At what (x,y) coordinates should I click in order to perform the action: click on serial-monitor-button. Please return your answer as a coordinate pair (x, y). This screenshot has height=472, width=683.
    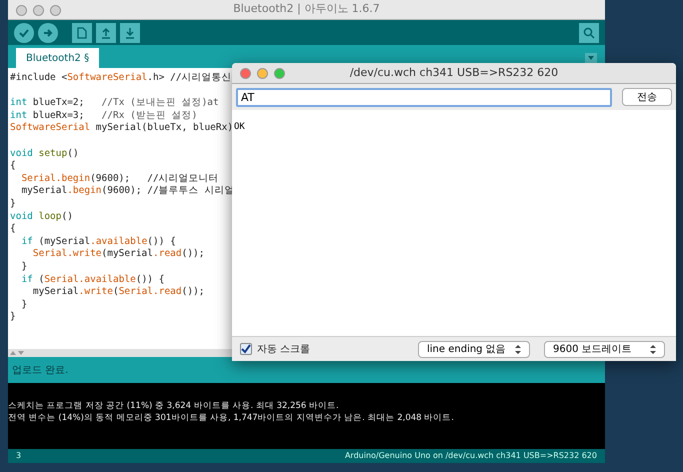
    Looking at the image, I should click on (589, 32).